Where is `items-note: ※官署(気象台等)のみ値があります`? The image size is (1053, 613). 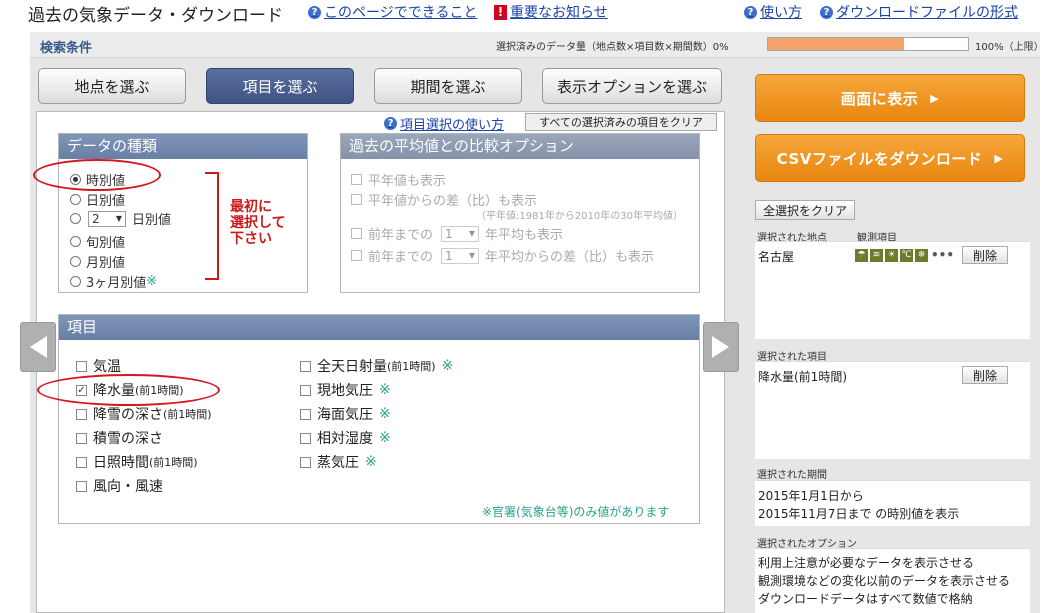
items-note: ※官署(気象台等)のみ値があります is located at coordinates (576, 512).